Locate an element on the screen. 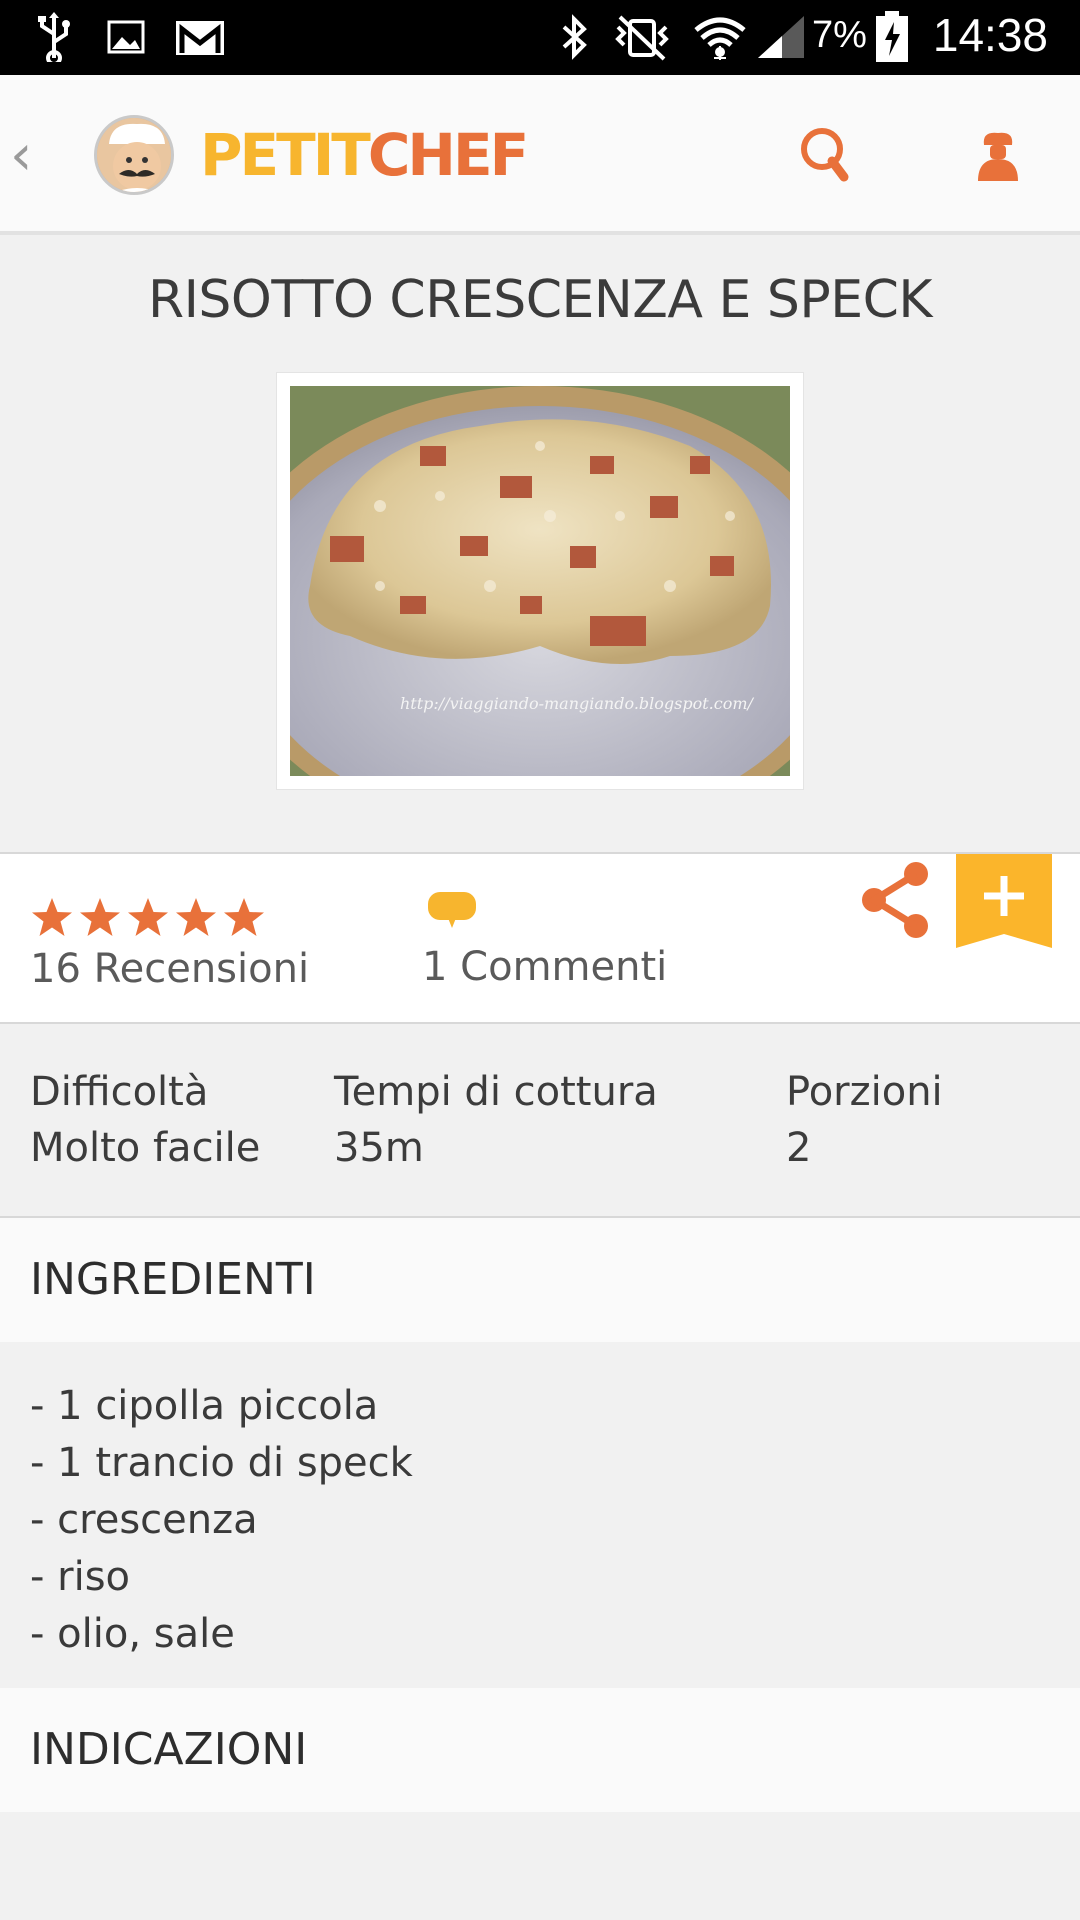 The width and height of the screenshot is (1080, 1920). bluetooth-icon is located at coordinates (575, 37).